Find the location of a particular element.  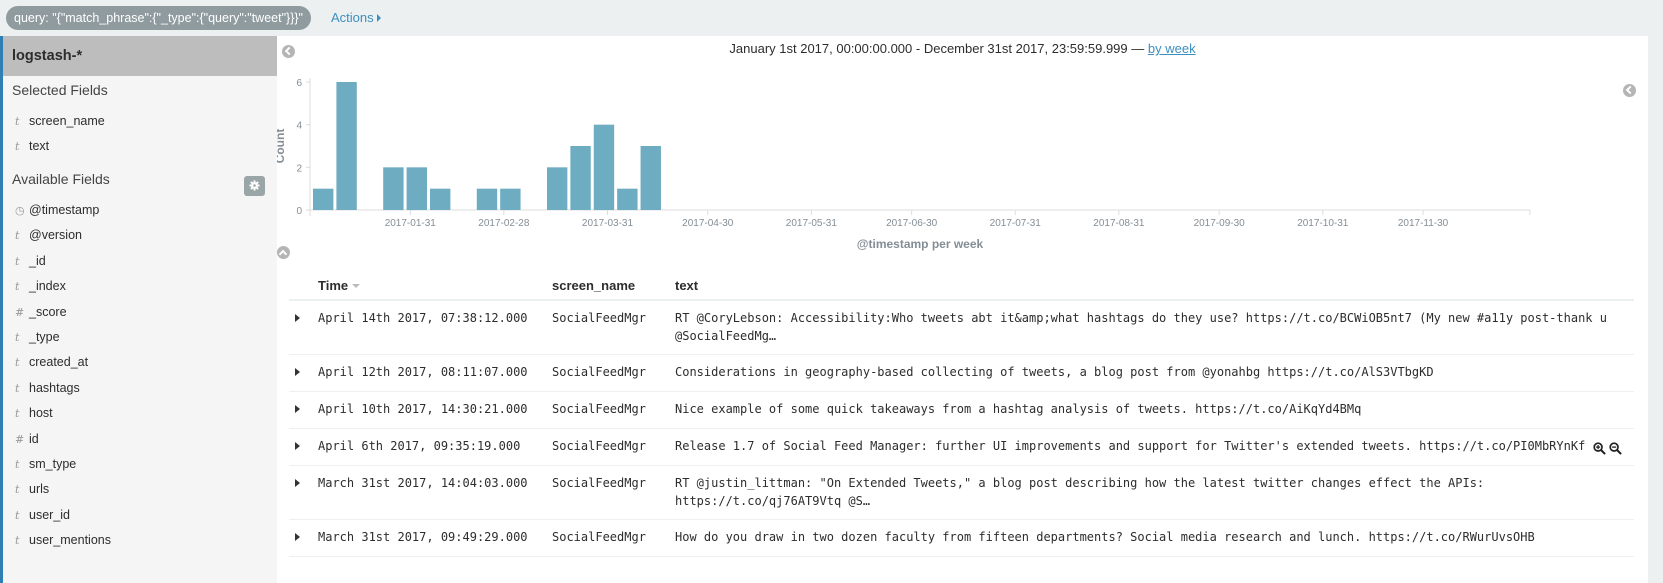

field-name: user_id is located at coordinates (49, 514).